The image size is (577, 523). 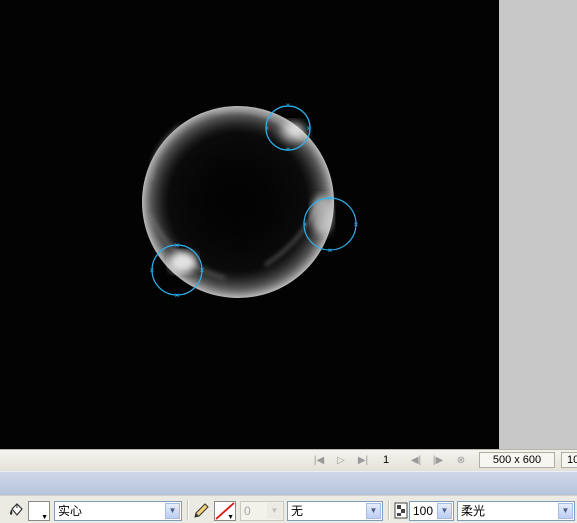 I want to click on stroke-style-value: 无, so click(x=297, y=511).